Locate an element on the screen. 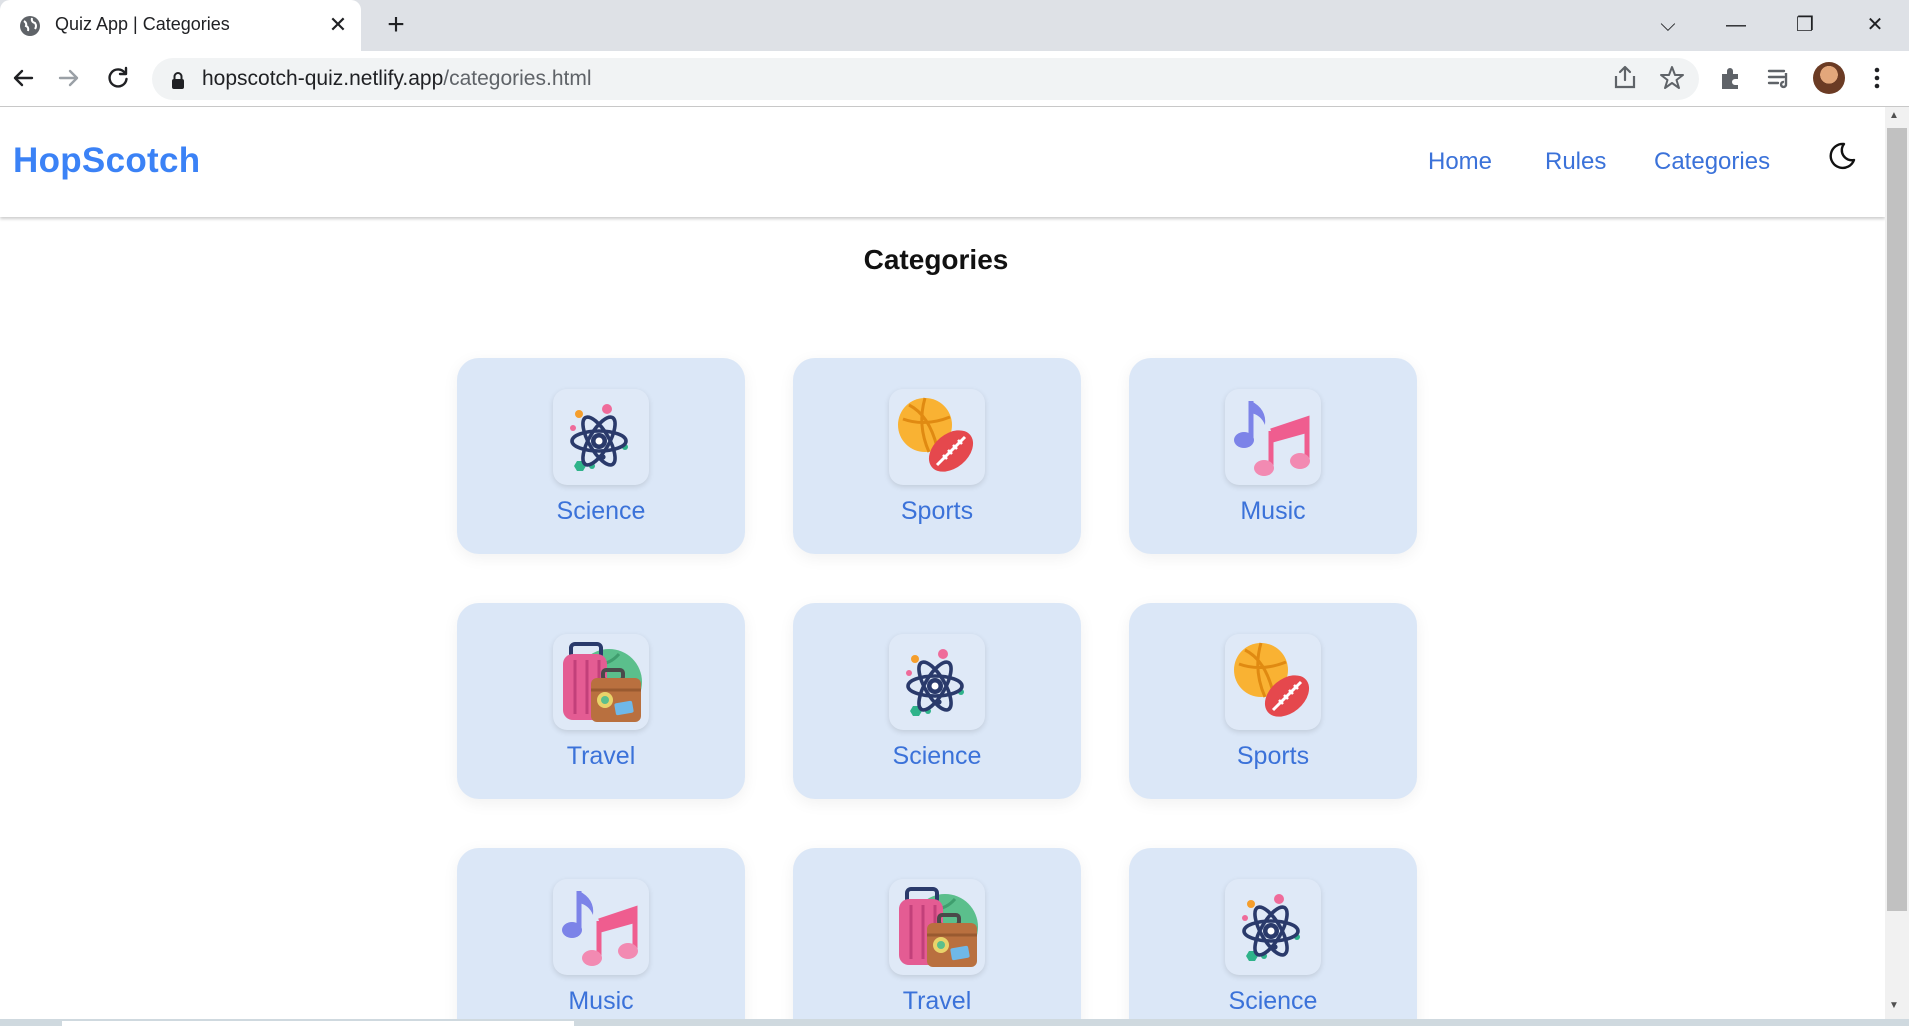 The width and height of the screenshot is (1909, 1026). close-tab-icon: ✕ is located at coordinates (338, 25).